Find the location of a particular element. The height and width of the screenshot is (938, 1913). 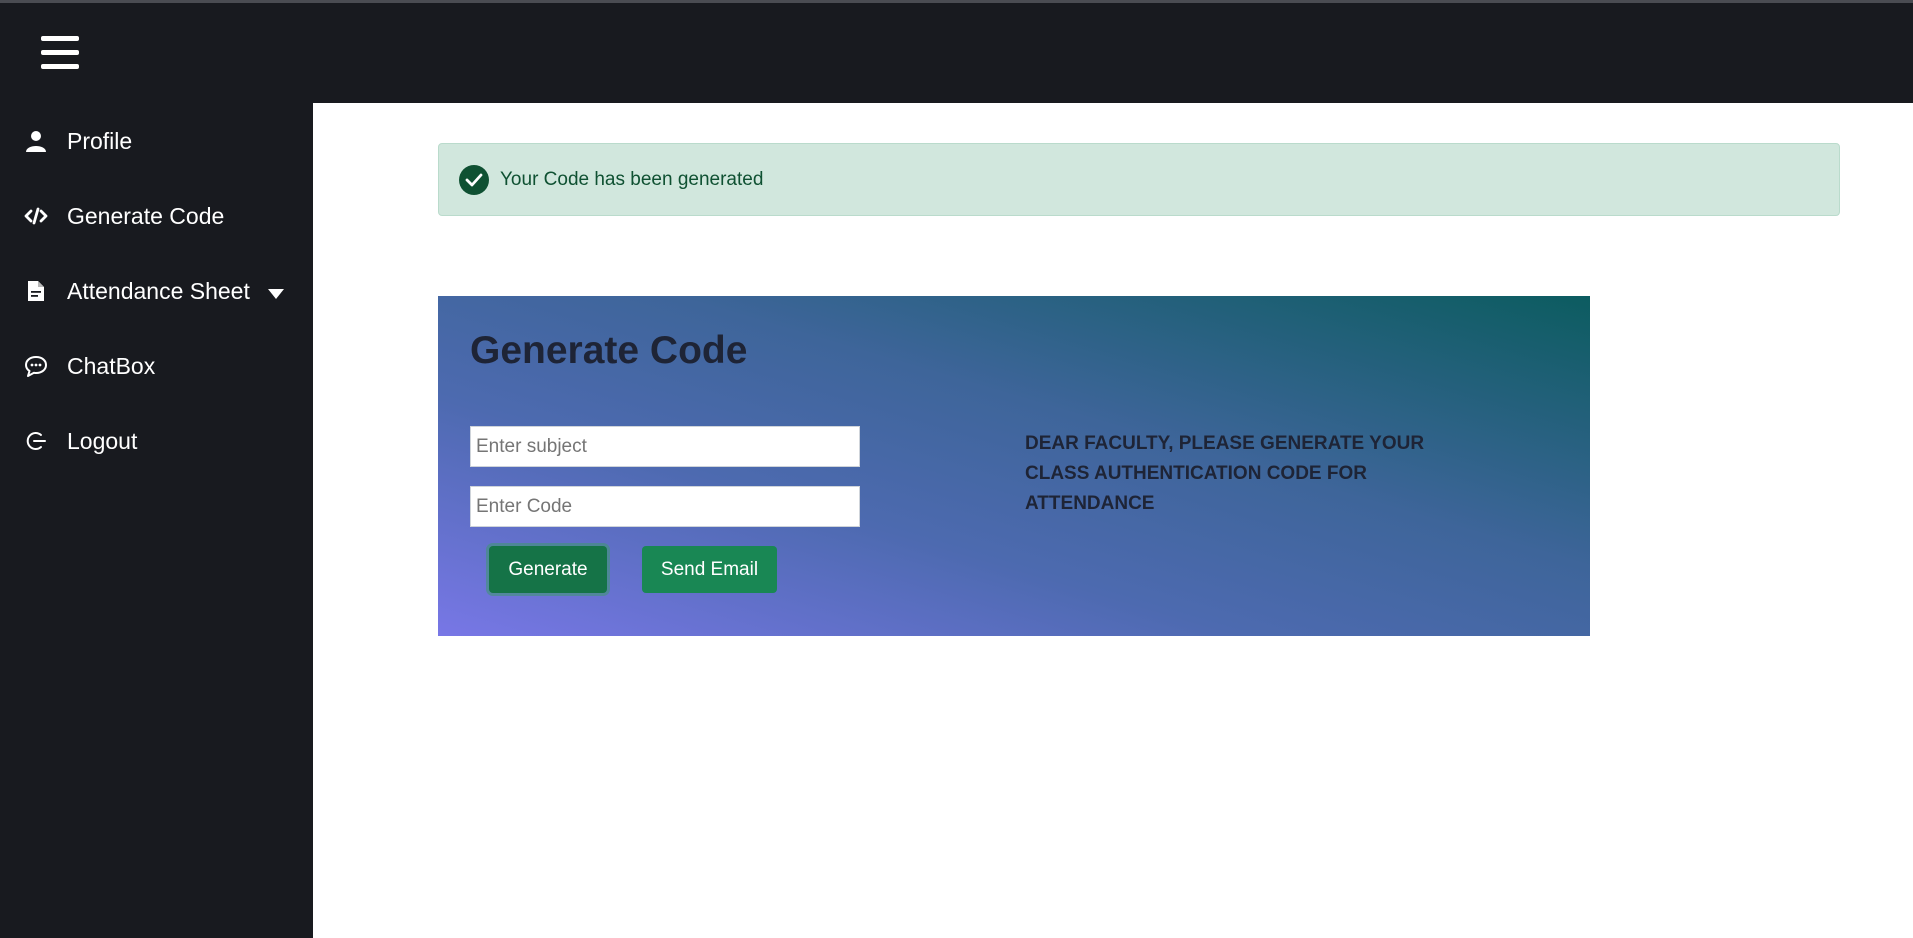

sidebar-item-label: Attendance Sheet is located at coordinates (158, 290).